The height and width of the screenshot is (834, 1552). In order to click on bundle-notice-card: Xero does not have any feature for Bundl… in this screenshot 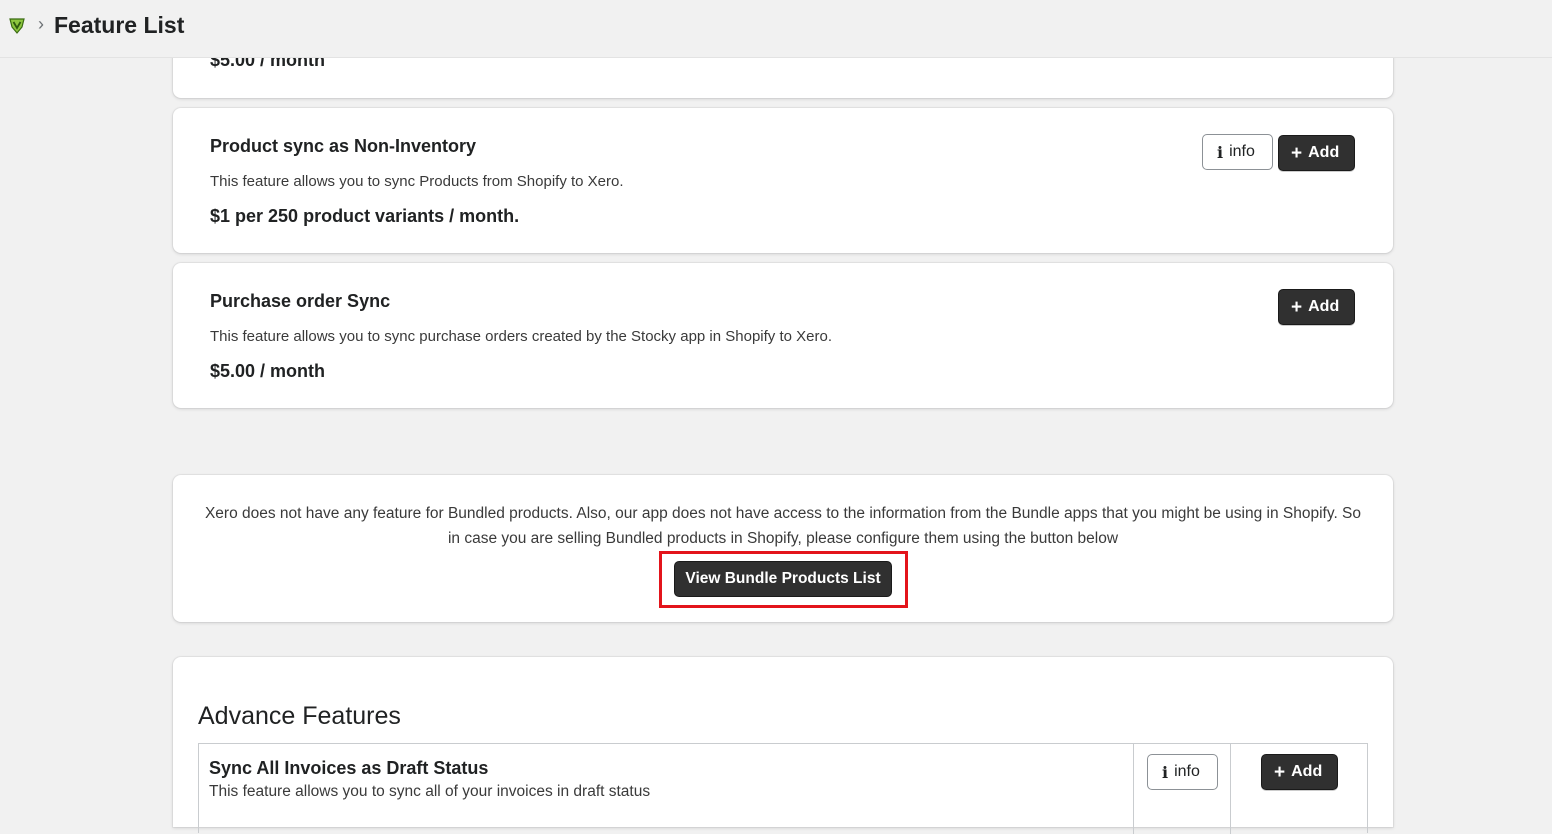, I will do `click(783, 548)`.